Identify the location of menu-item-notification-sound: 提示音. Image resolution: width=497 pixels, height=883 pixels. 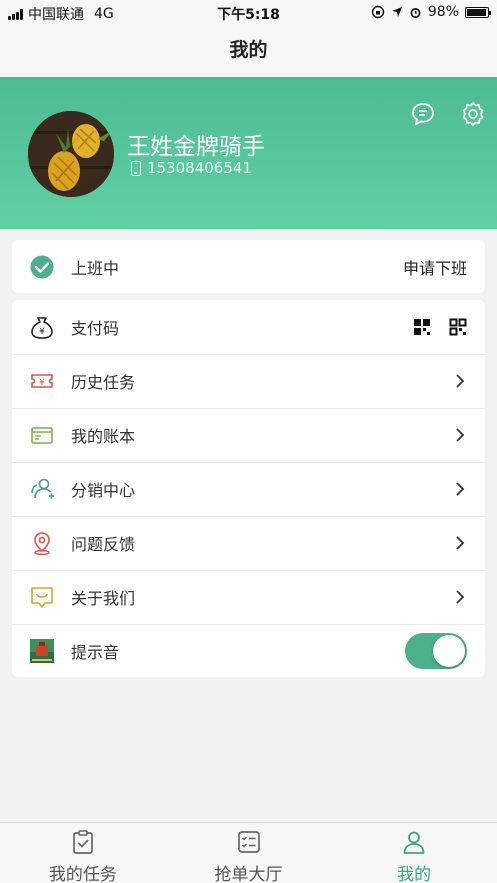
(248, 651).